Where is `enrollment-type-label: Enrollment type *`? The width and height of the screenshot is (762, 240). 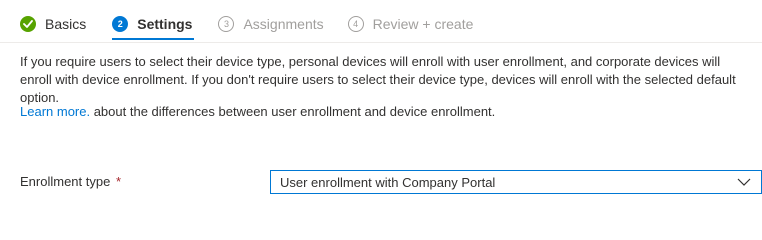
enrollment-type-label: Enrollment type * is located at coordinates (70, 182).